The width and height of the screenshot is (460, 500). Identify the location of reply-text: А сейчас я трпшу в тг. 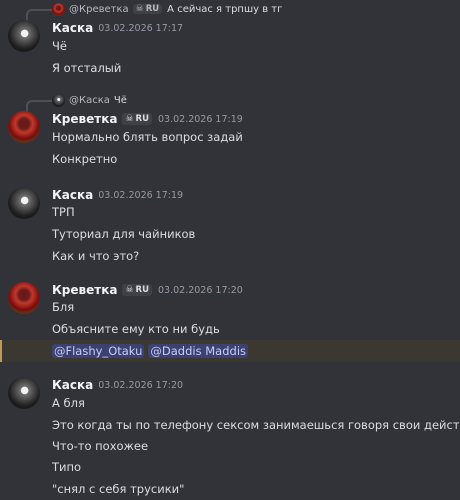
(225, 9).